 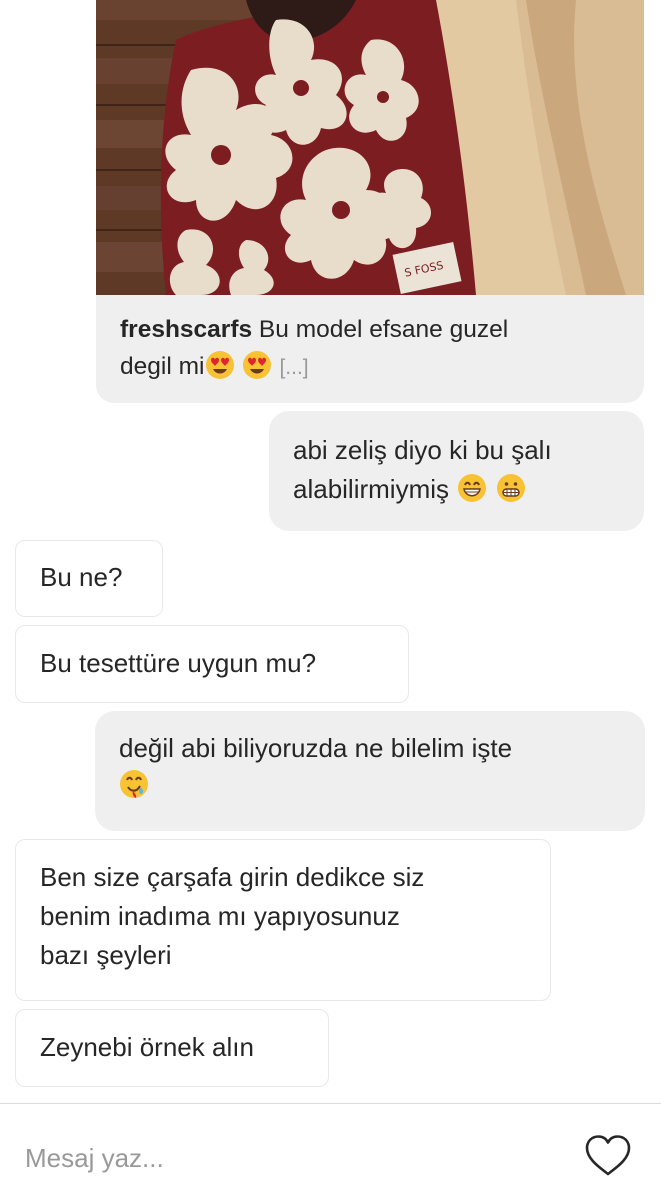 I want to click on drooling-face-emoji-icon, so click(x=134, y=784).